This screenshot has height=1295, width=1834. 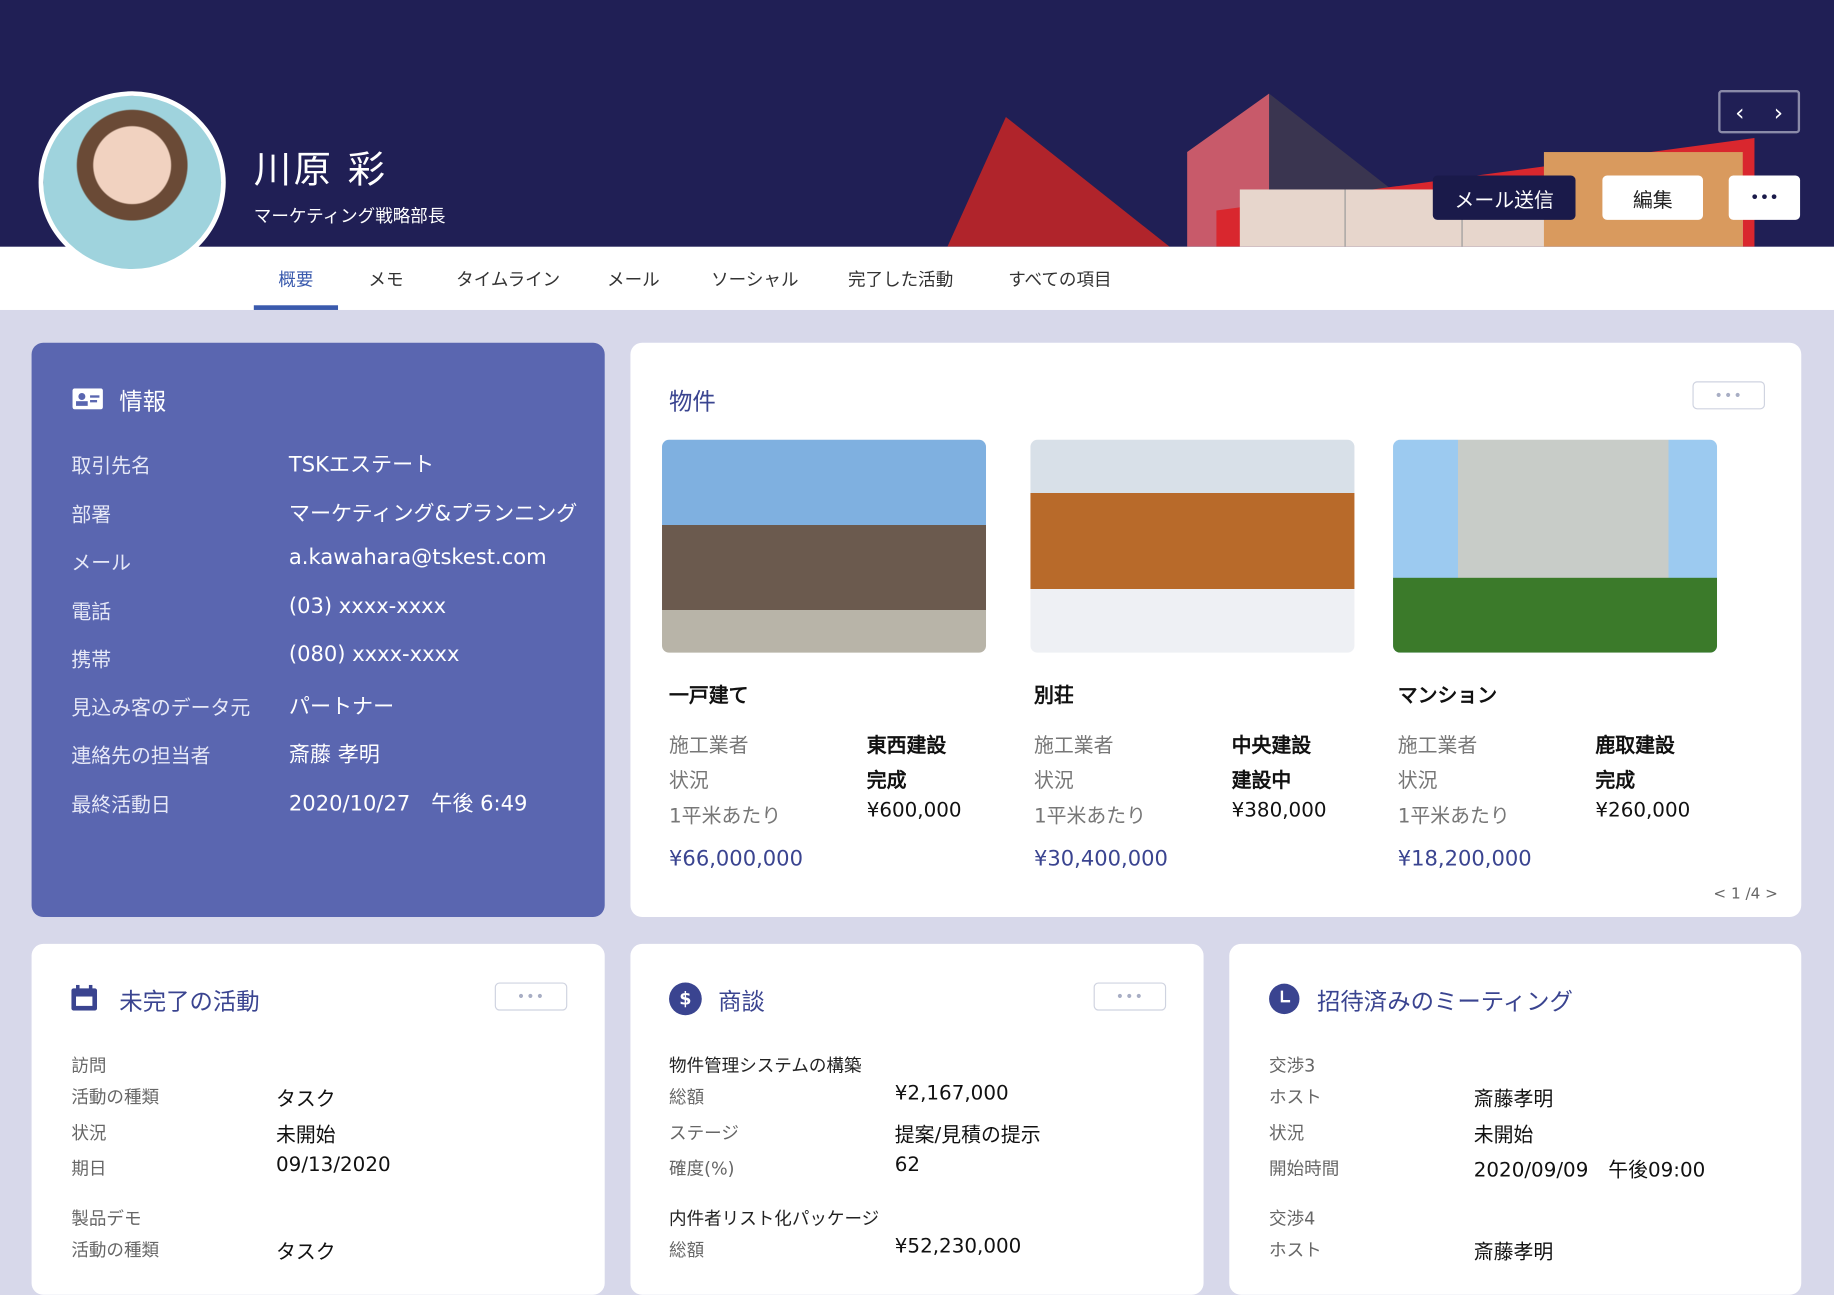 I want to click on row-value: 09/13/2020, so click(x=333, y=1165).